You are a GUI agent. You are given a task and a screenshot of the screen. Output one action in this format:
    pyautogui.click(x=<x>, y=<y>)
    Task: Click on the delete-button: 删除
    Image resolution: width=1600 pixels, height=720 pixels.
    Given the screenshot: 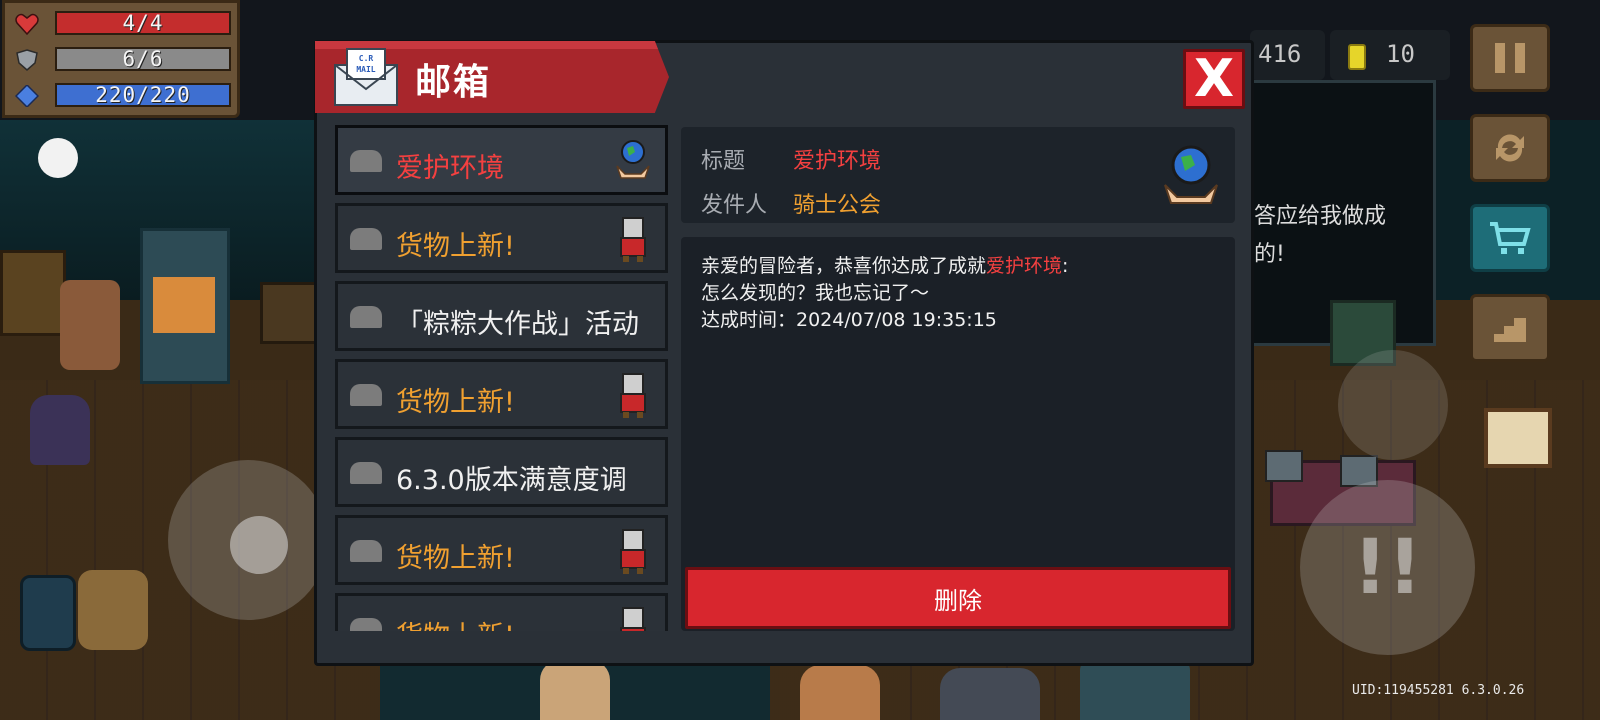 What is the action you would take?
    pyautogui.click(x=958, y=598)
    